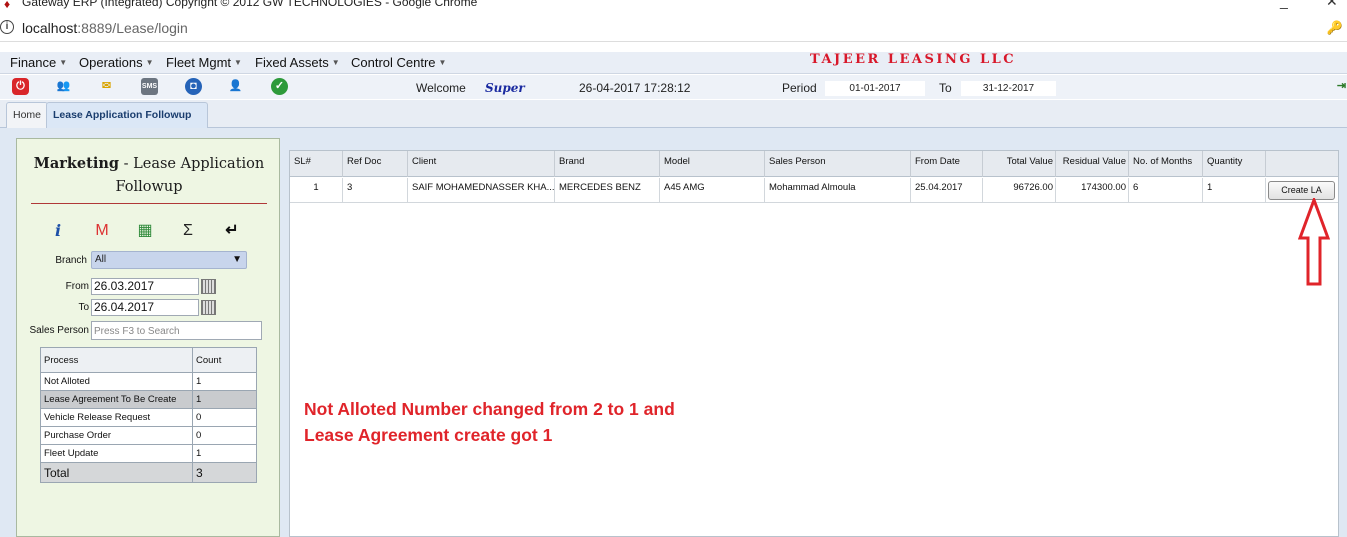  I want to click on chat-icon: ◘, so click(193, 86).